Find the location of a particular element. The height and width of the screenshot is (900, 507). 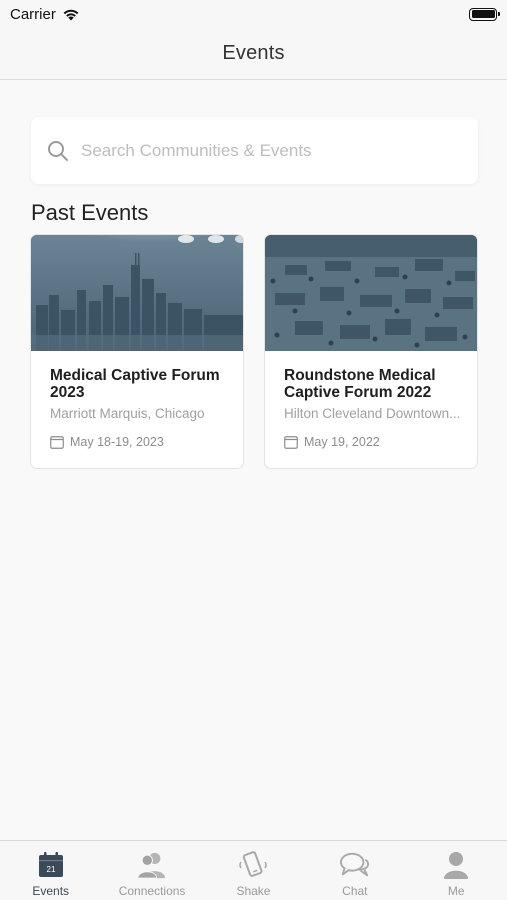

event-date-row: May 19, 2022 is located at coordinates (372, 442).